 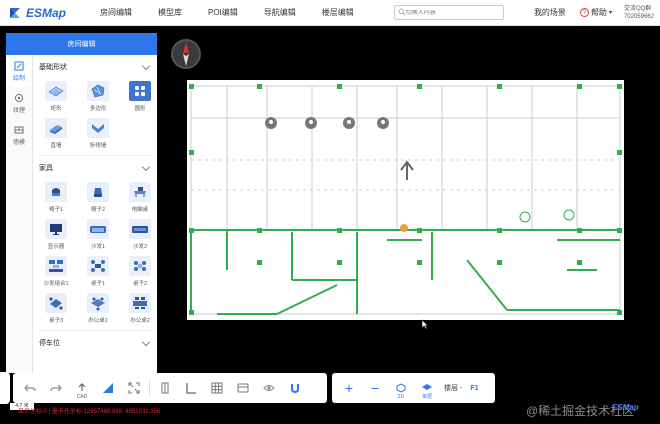 What do you see at coordinates (82, 397) in the screenshot?
I see `cad-label: CAD` at bounding box center [82, 397].